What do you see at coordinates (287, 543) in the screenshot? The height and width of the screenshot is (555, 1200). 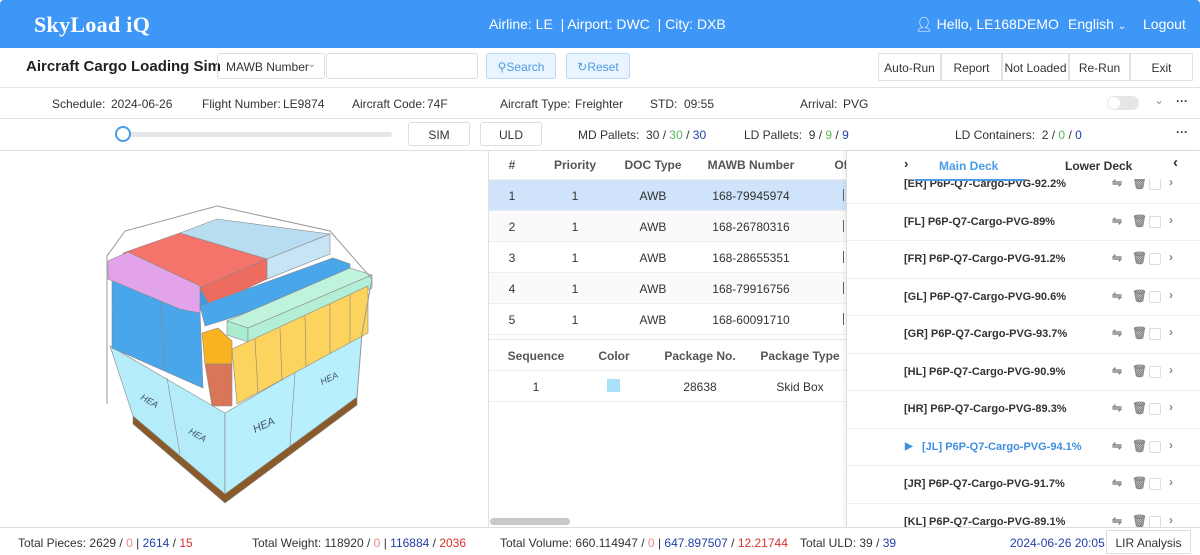 I see `weight-label: Total Weight:` at bounding box center [287, 543].